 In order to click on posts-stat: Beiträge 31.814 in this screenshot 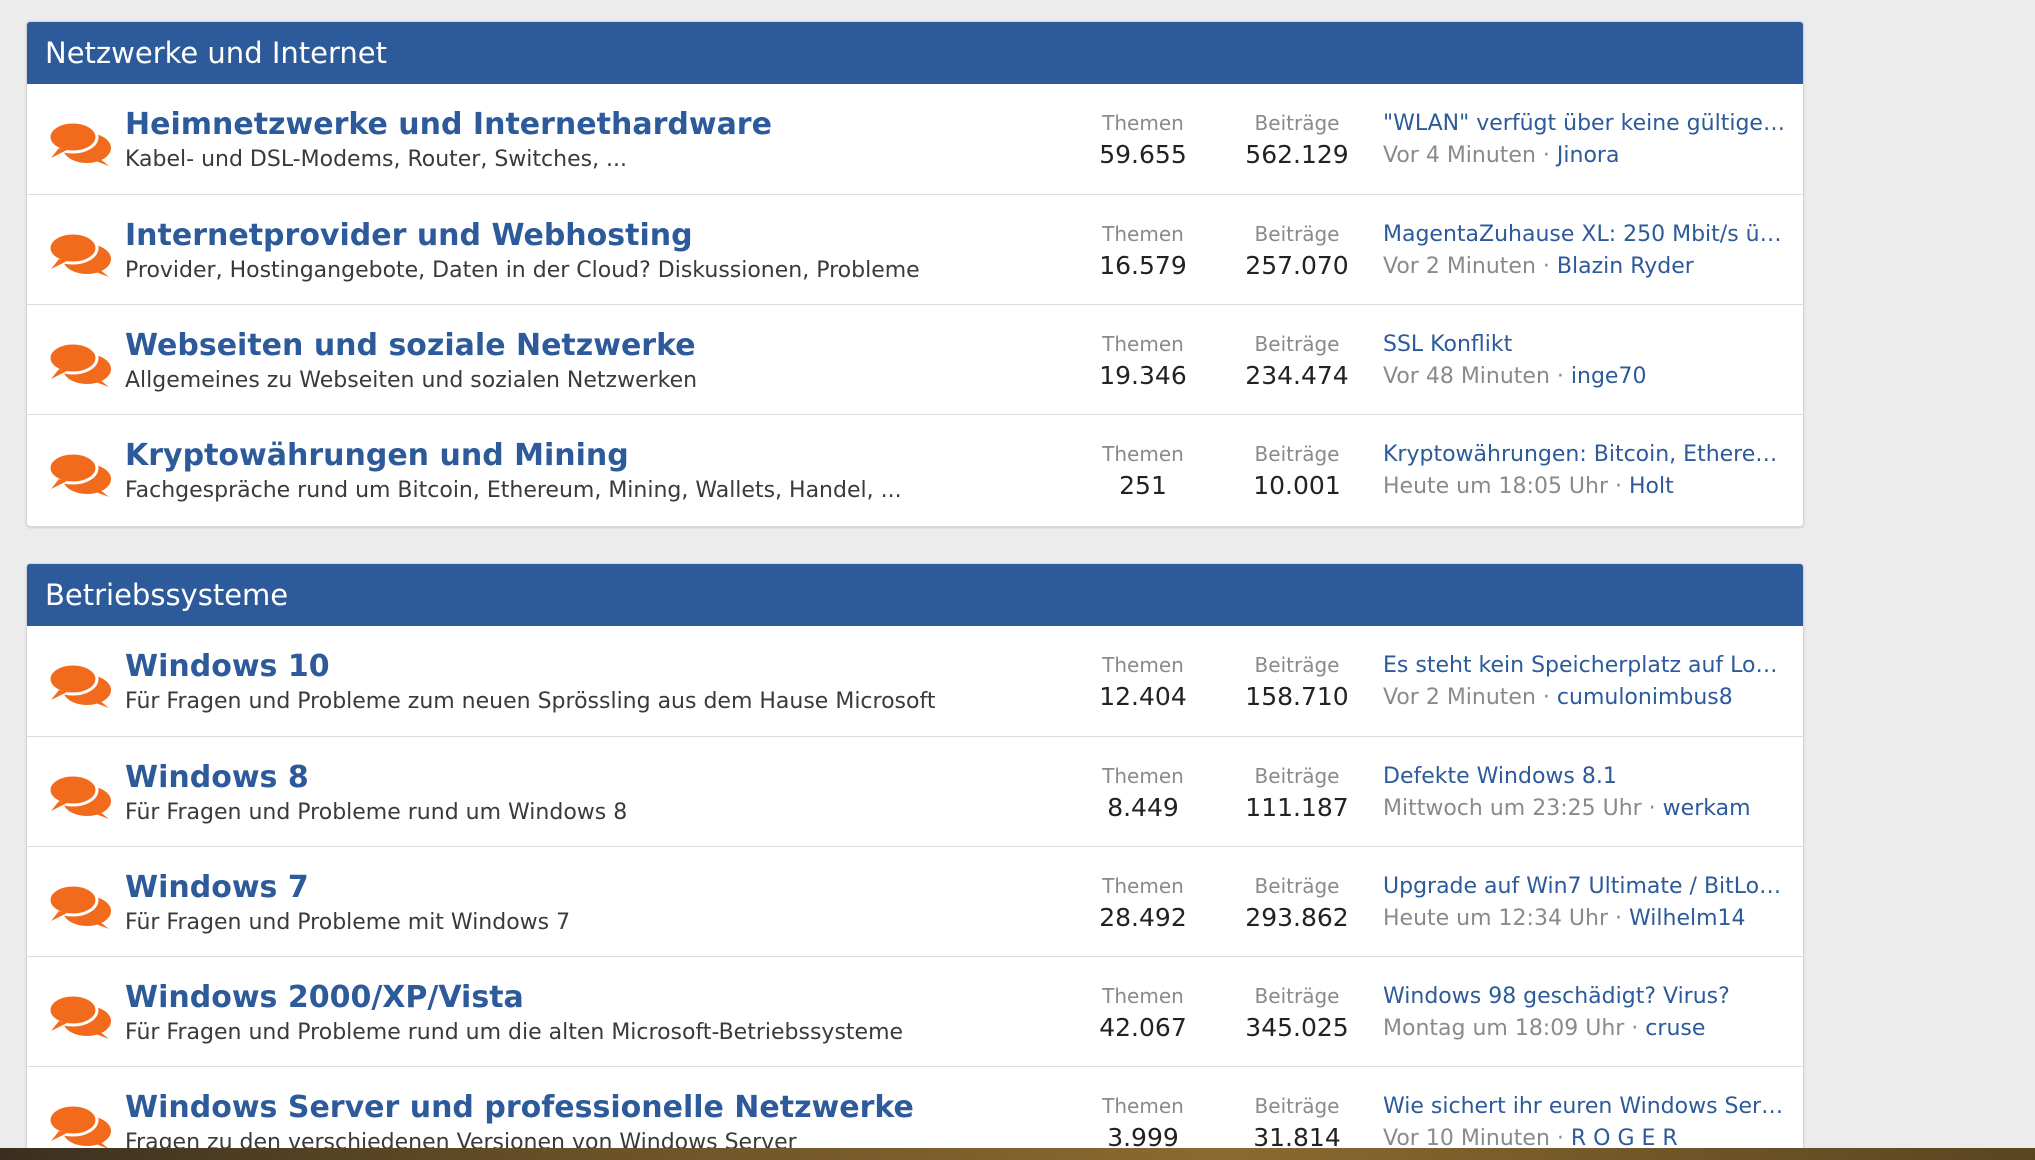, I will do `click(1297, 1123)`.